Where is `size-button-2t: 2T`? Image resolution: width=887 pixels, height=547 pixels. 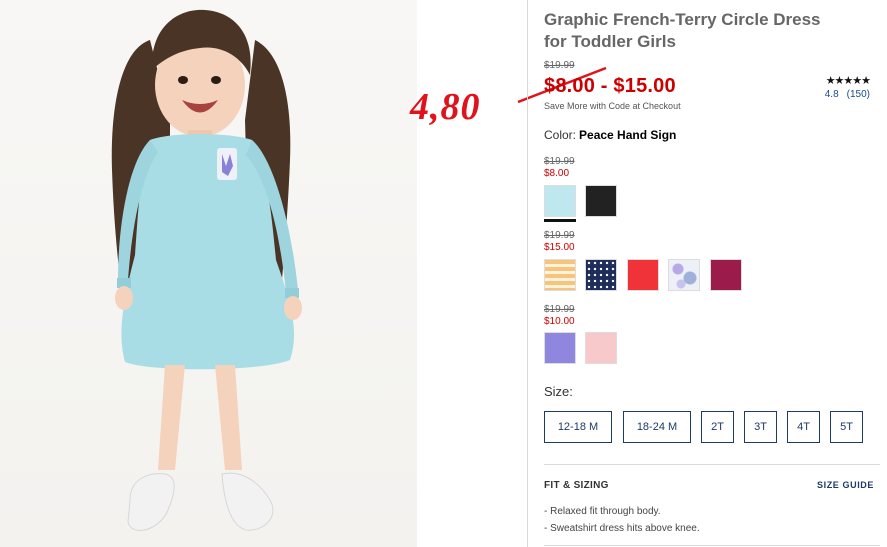 size-button-2t: 2T is located at coordinates (717, 427).